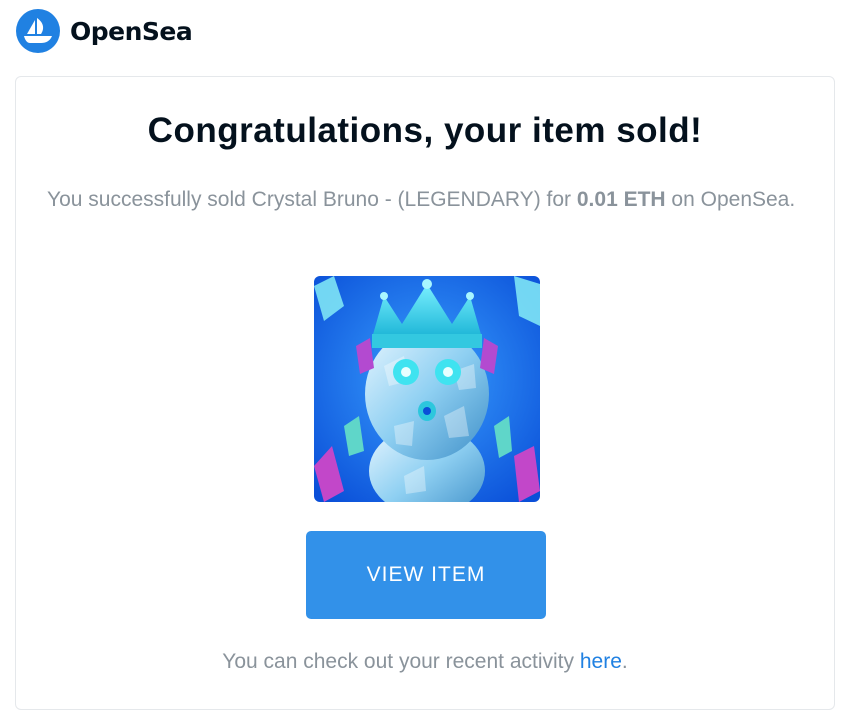  I want to click on opensea-logo-icon, so click(38, 31).